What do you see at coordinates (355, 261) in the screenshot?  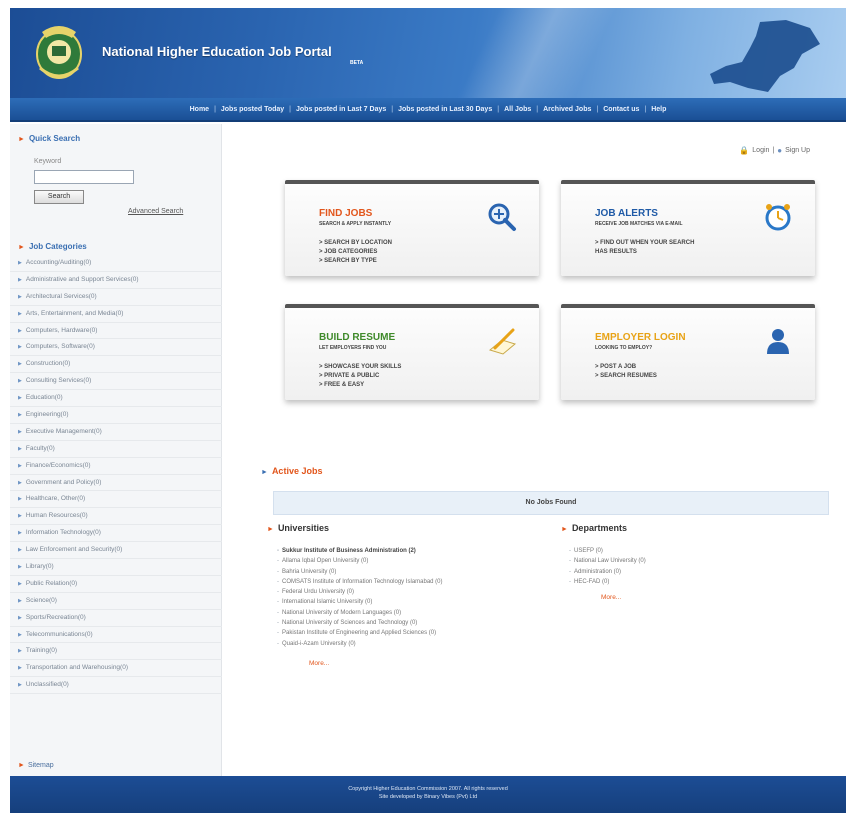 I see `find-jobs-item: > SEARCH BY TYPE` at bounding box center [355, 261].